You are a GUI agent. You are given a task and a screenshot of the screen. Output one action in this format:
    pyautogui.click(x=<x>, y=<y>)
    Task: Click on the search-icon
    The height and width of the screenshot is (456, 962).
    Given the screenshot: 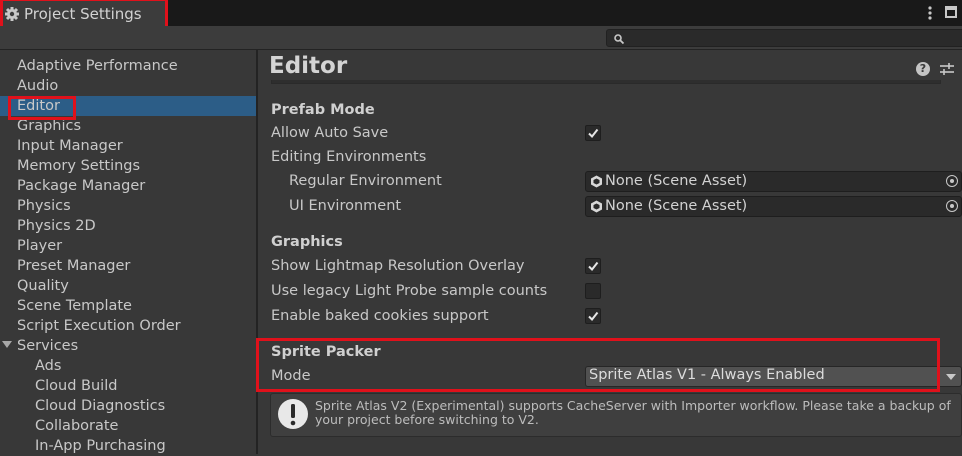 What is the action you would take?
    pyautogui.click(x=619, y=39)
    